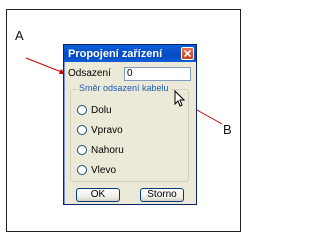  I want to click on offset-input: 0, so click(157, 74).